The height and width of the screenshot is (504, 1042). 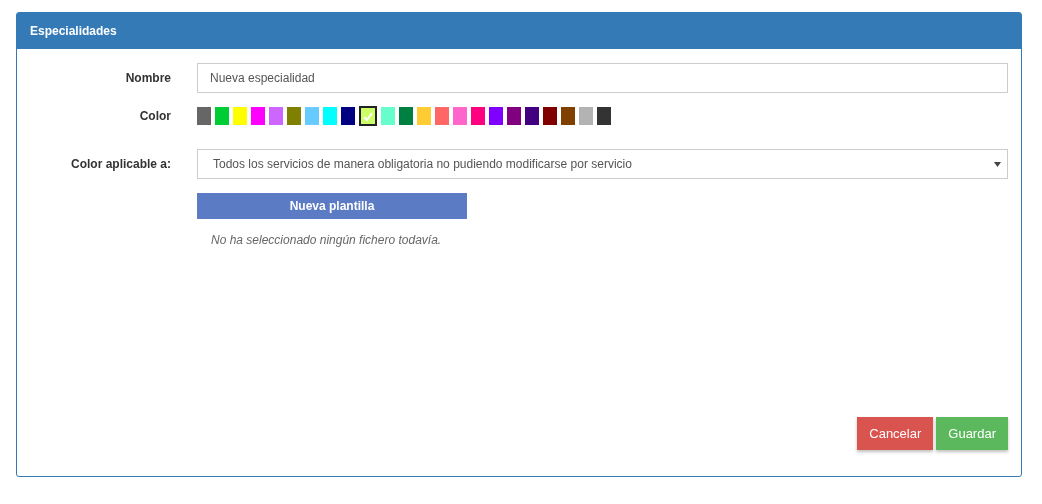 I want to click on new-template-button: Nueva plantilla, so click(x=332, y=206).